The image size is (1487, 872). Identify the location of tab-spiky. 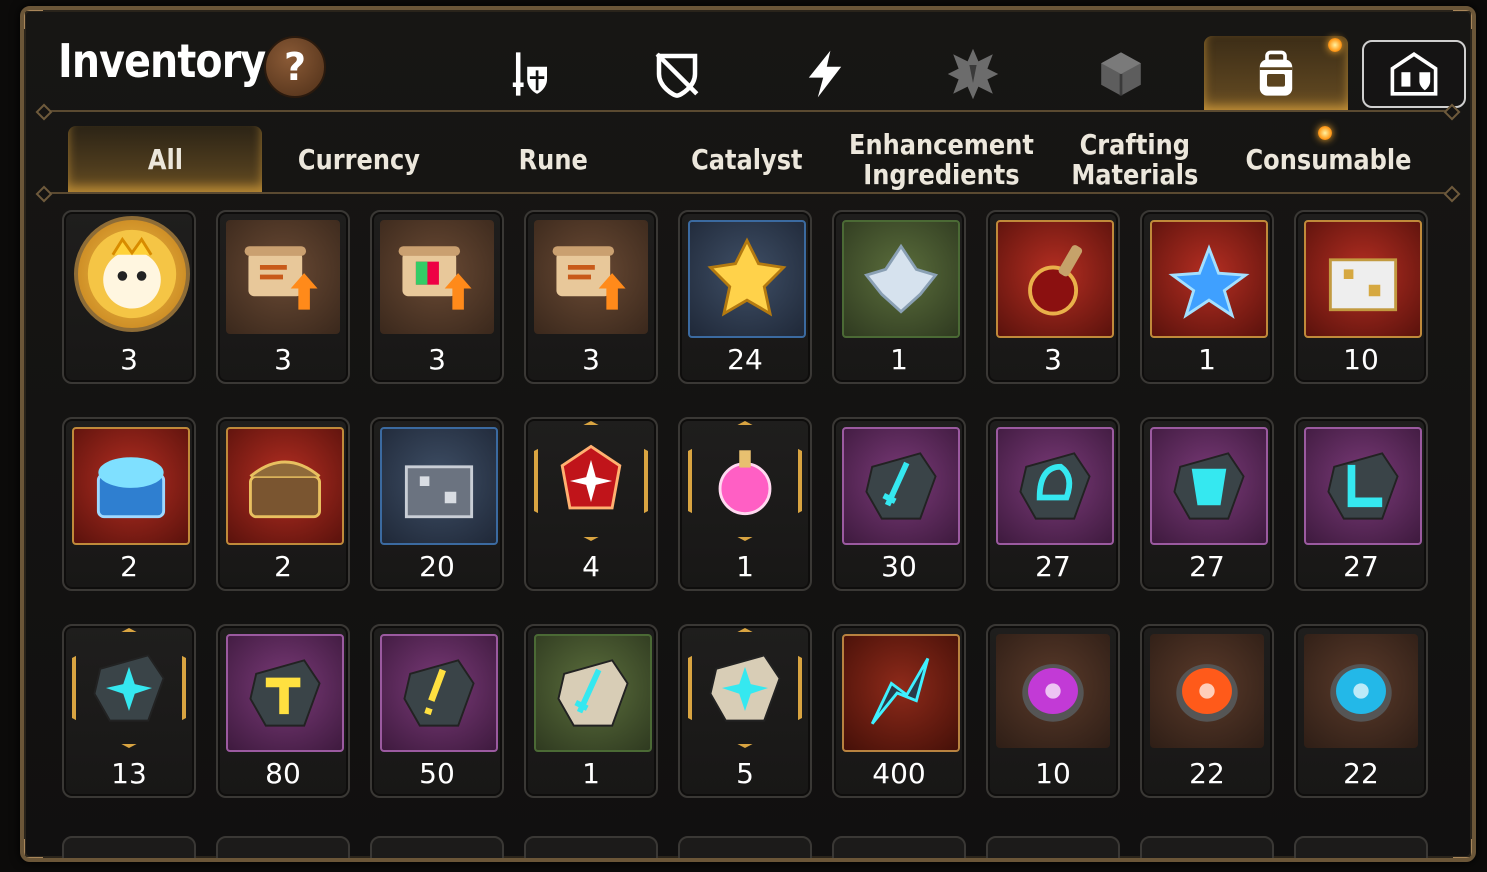
(973, 74).